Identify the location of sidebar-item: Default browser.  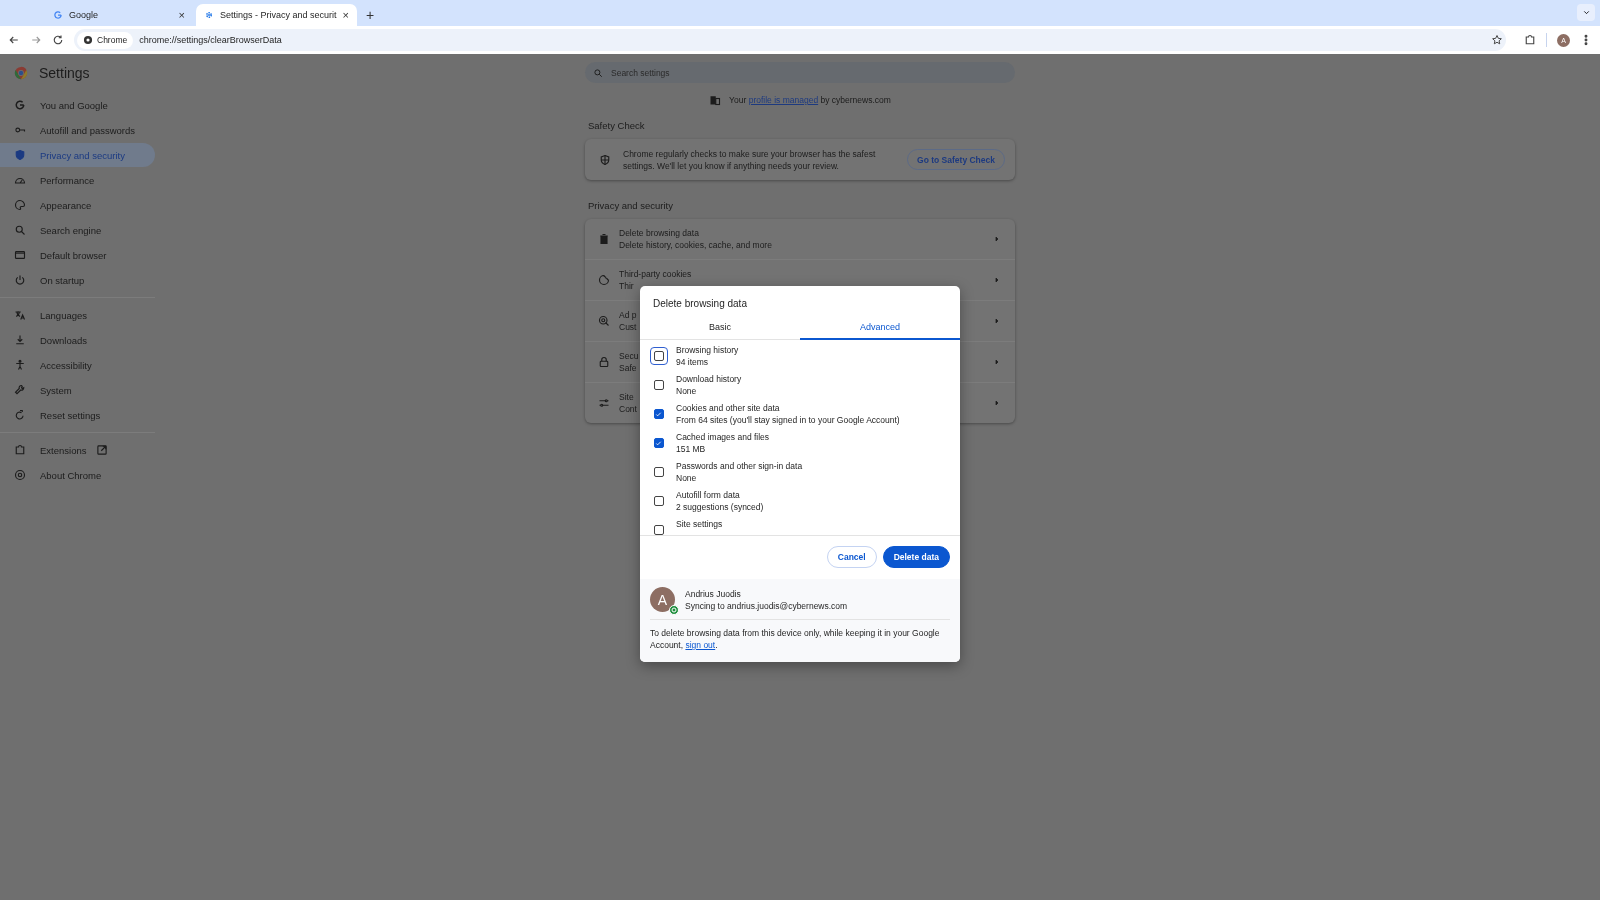
(77, 255).